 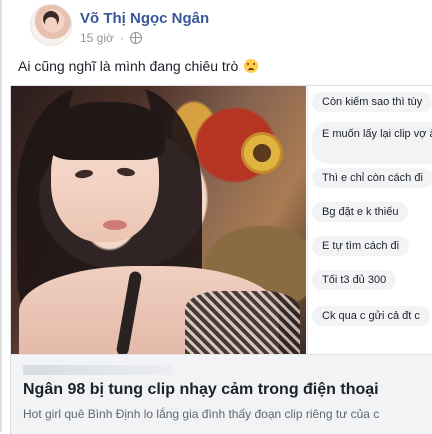 I want to click on post-header: Võ Thị Ngọc Ngân 15 giờ ·, so click(x=216, y=28).